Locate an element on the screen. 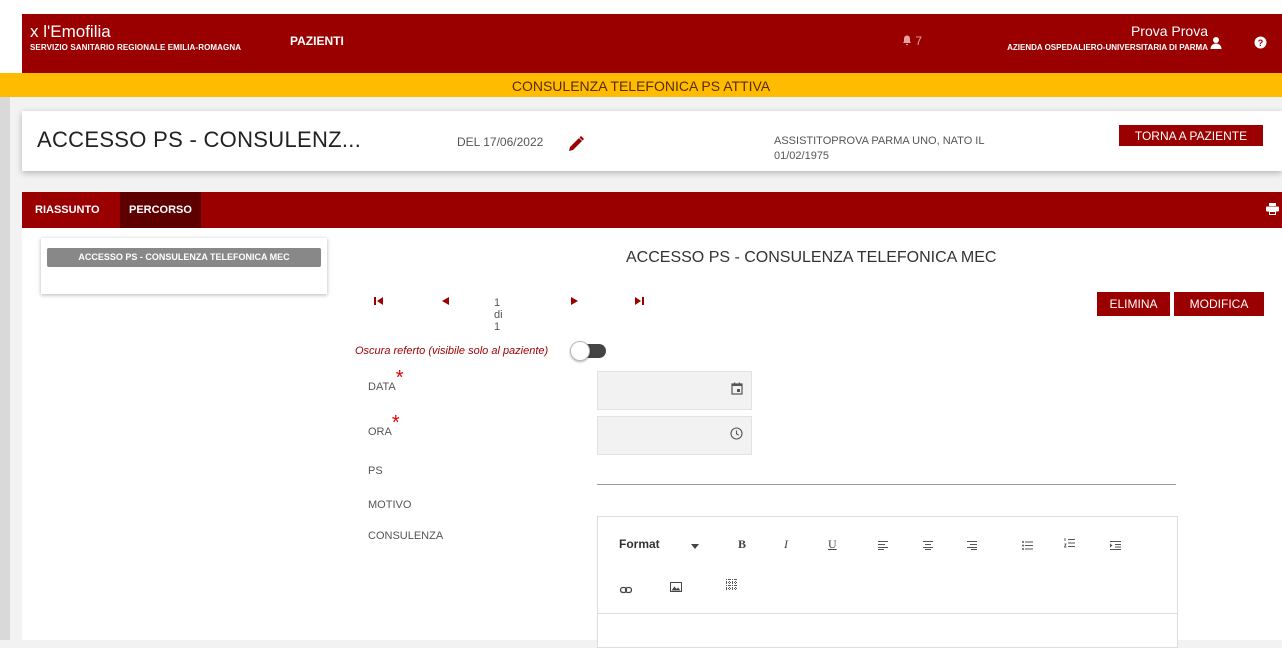  ora-label: ORA* is located at coordinates (384, 425).